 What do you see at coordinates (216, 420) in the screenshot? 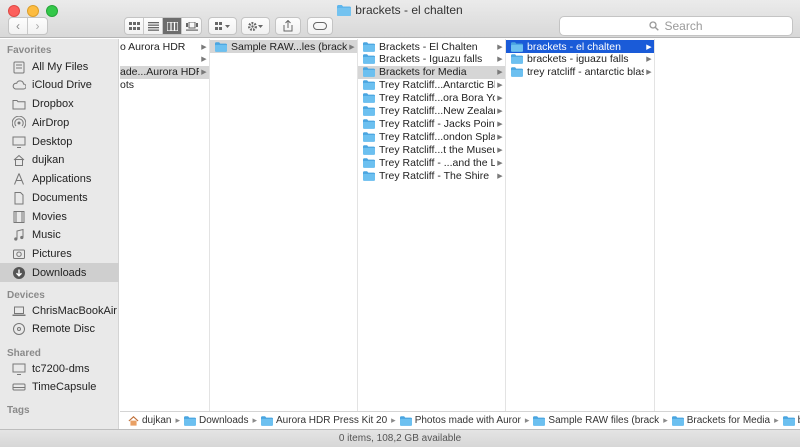
I see `path-item: Downloads` at bounding box center [216, 420].